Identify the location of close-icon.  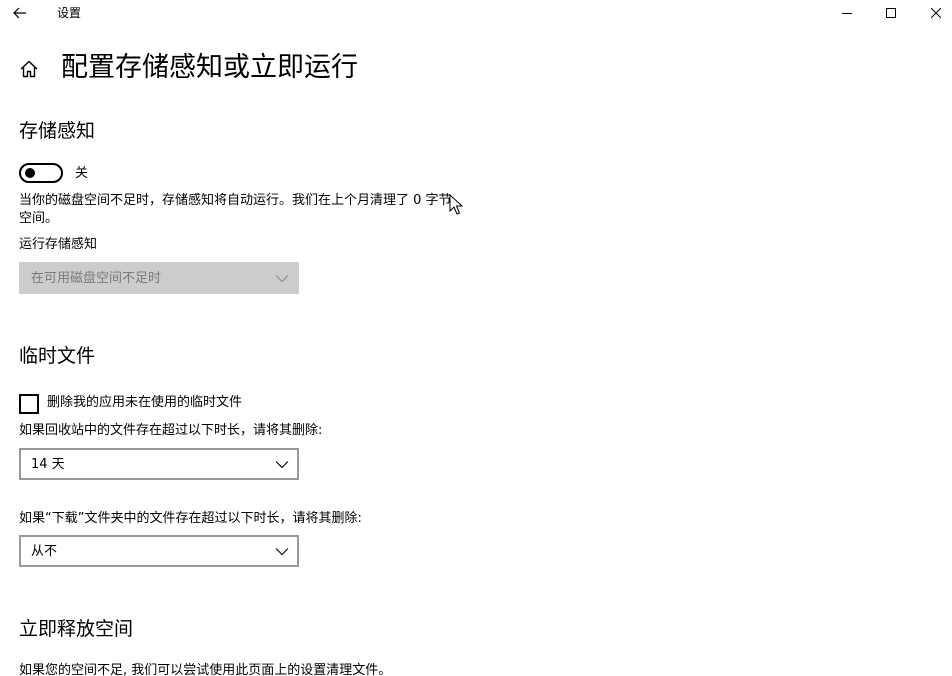
(936, 13).